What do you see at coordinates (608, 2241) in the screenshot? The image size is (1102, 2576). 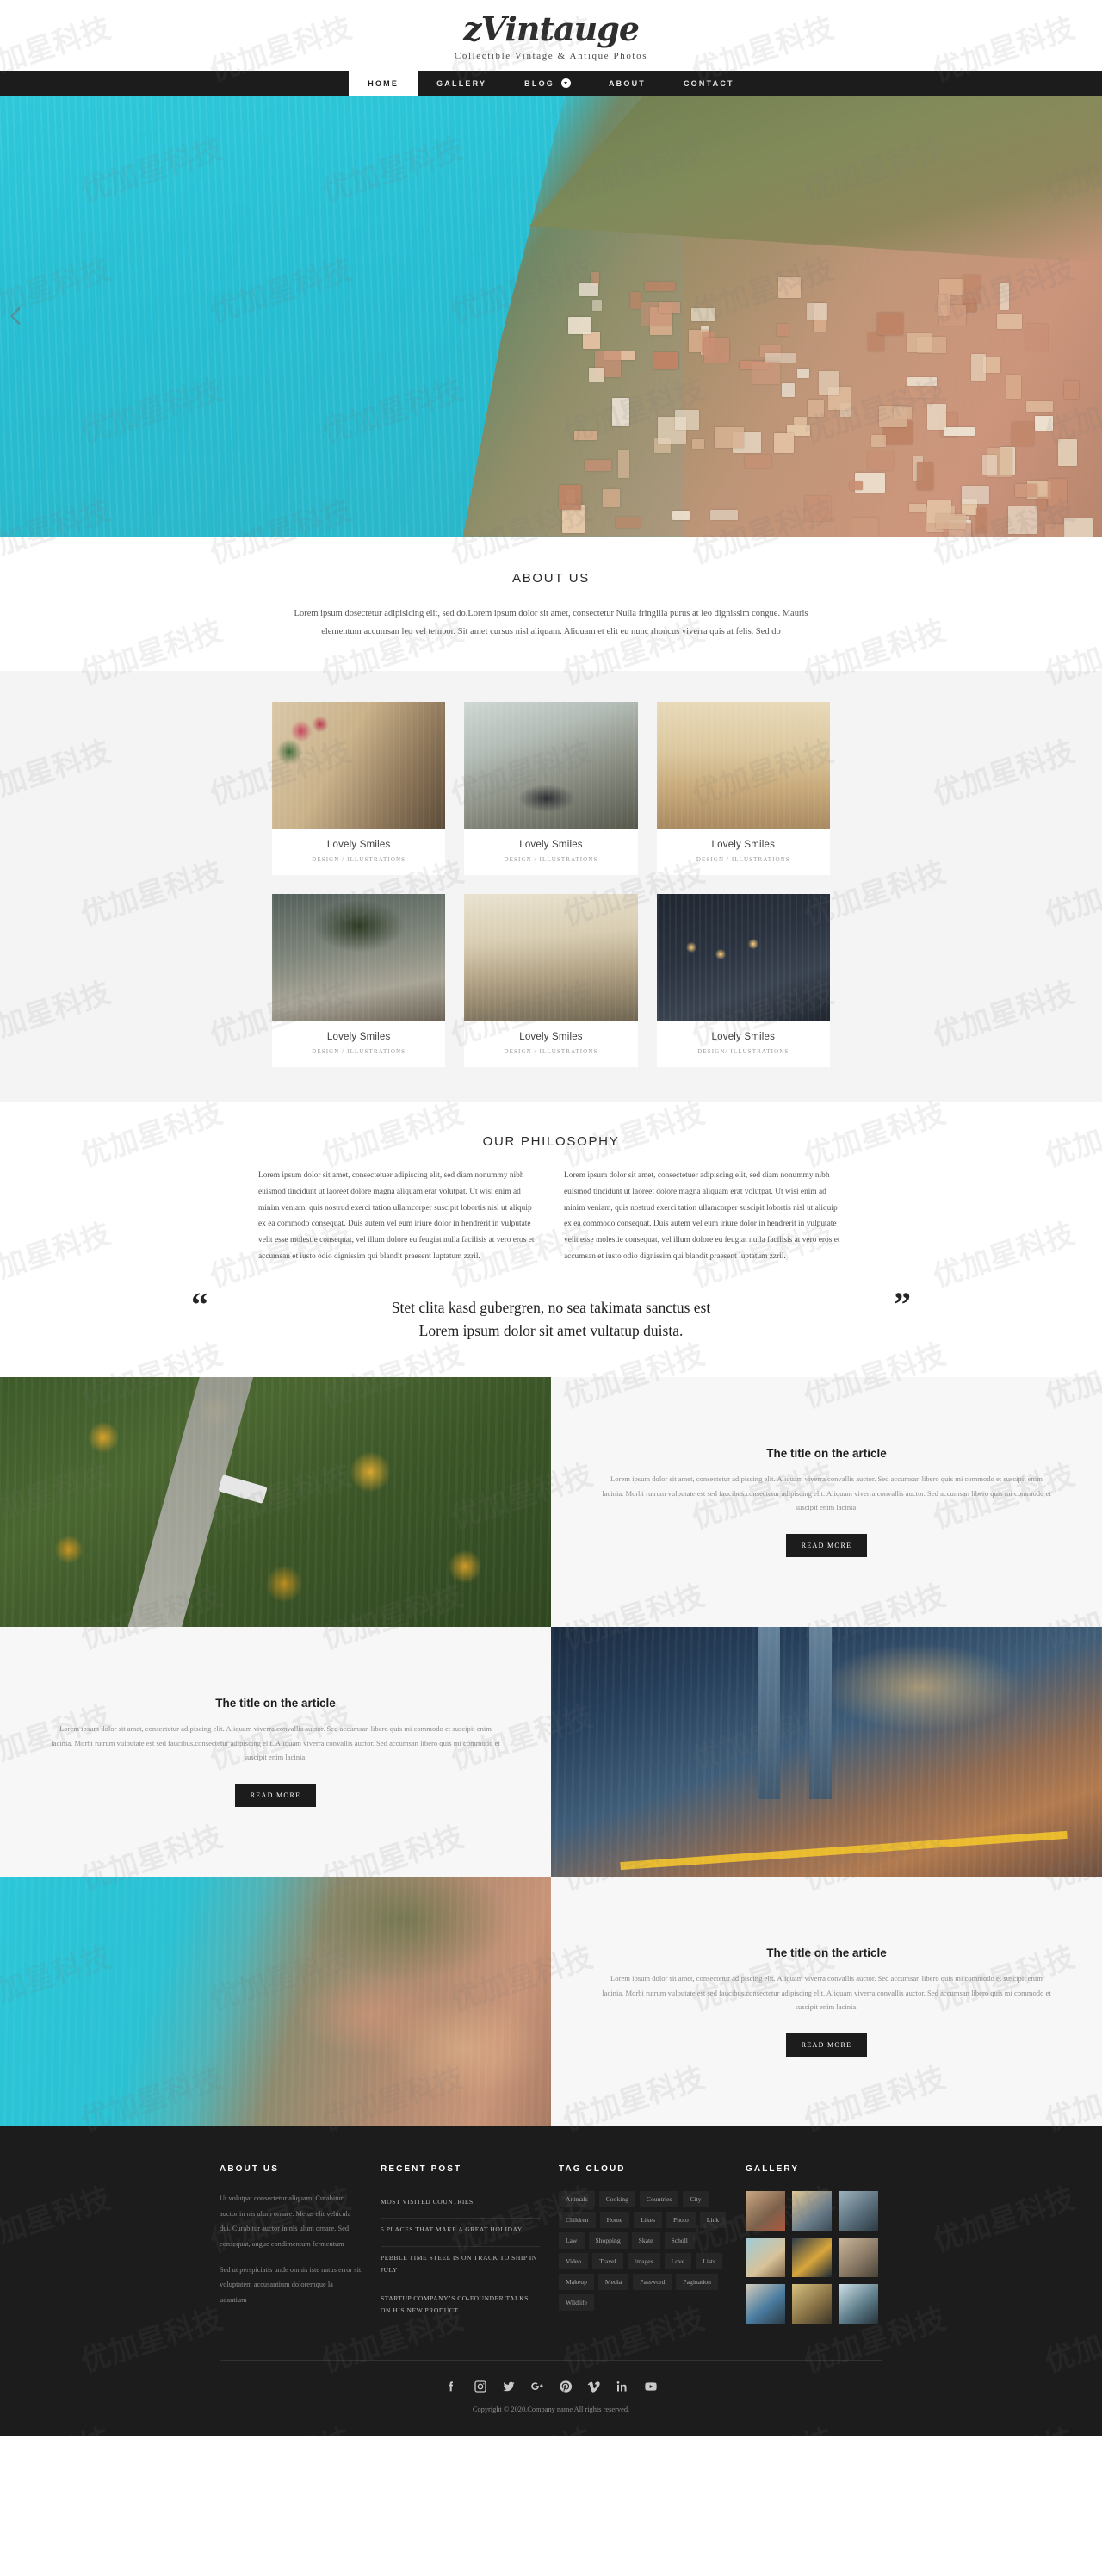 I see `tag-item: Shopping` at bounding box center [608, 2241].